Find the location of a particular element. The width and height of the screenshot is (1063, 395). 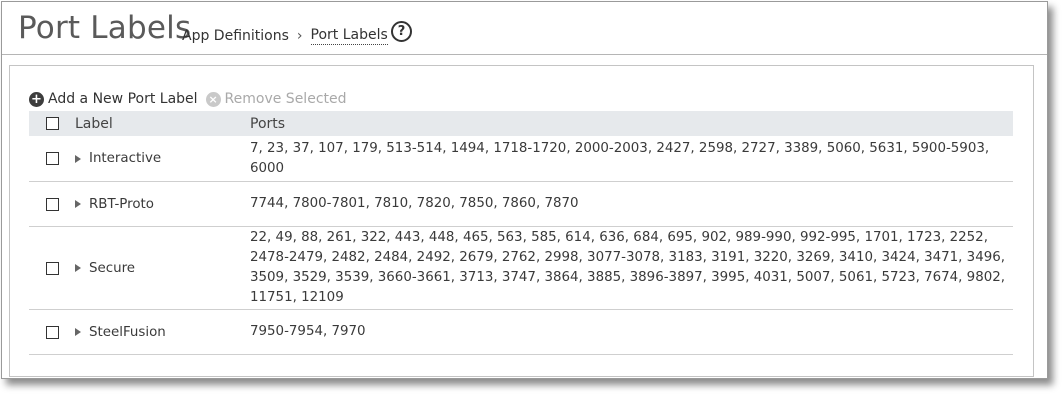

plus-circle-icon: + is located at coordinates (36, 99).